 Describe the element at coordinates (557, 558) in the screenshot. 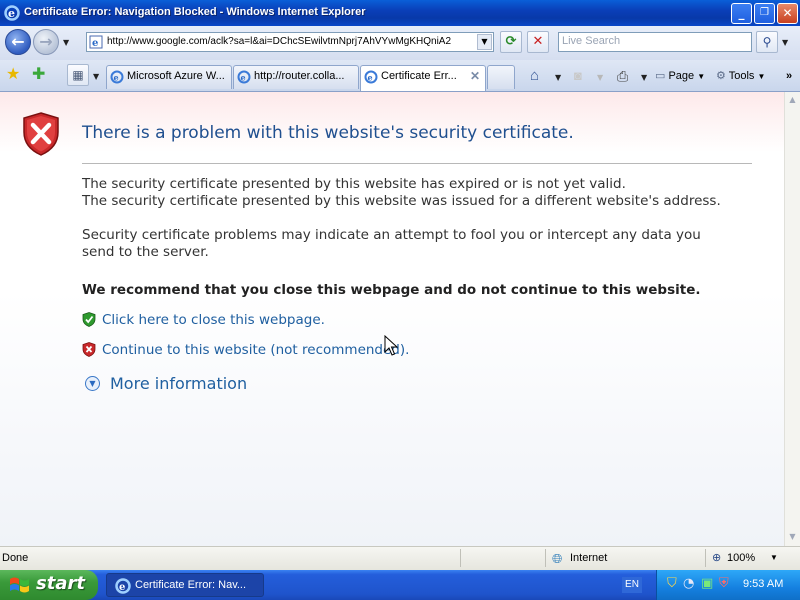

I see `globe-icon: 🌐︎` at that location.